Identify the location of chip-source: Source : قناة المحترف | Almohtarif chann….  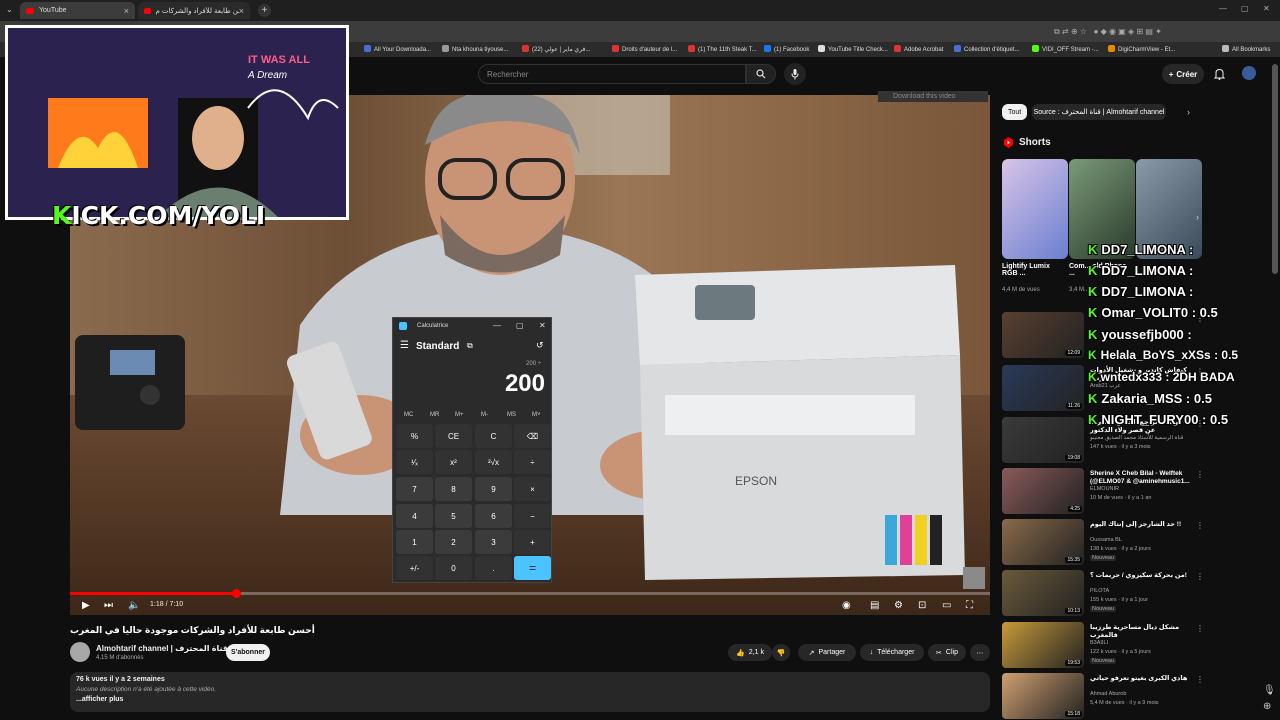
(1099, 112).